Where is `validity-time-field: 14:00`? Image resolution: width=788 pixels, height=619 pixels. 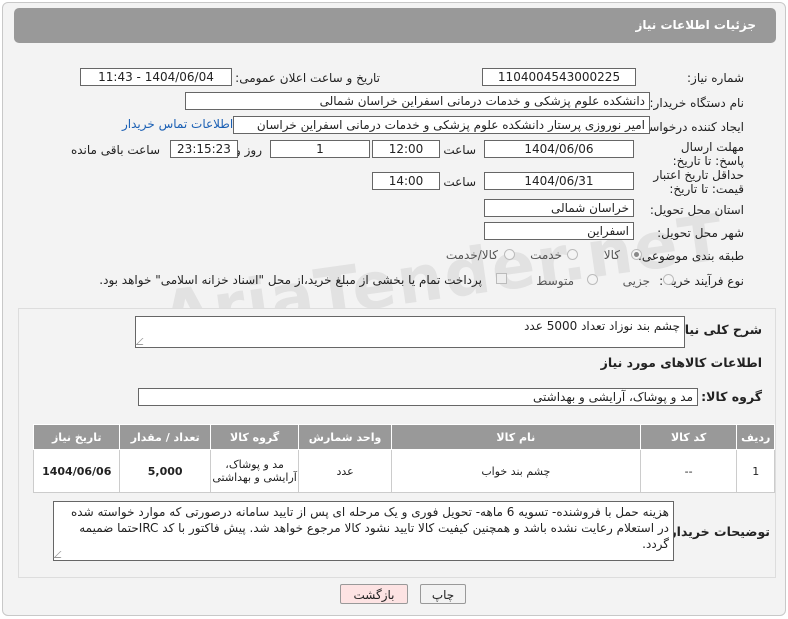 validity-time-field: 14:00 is located at coordinates (406, 181).